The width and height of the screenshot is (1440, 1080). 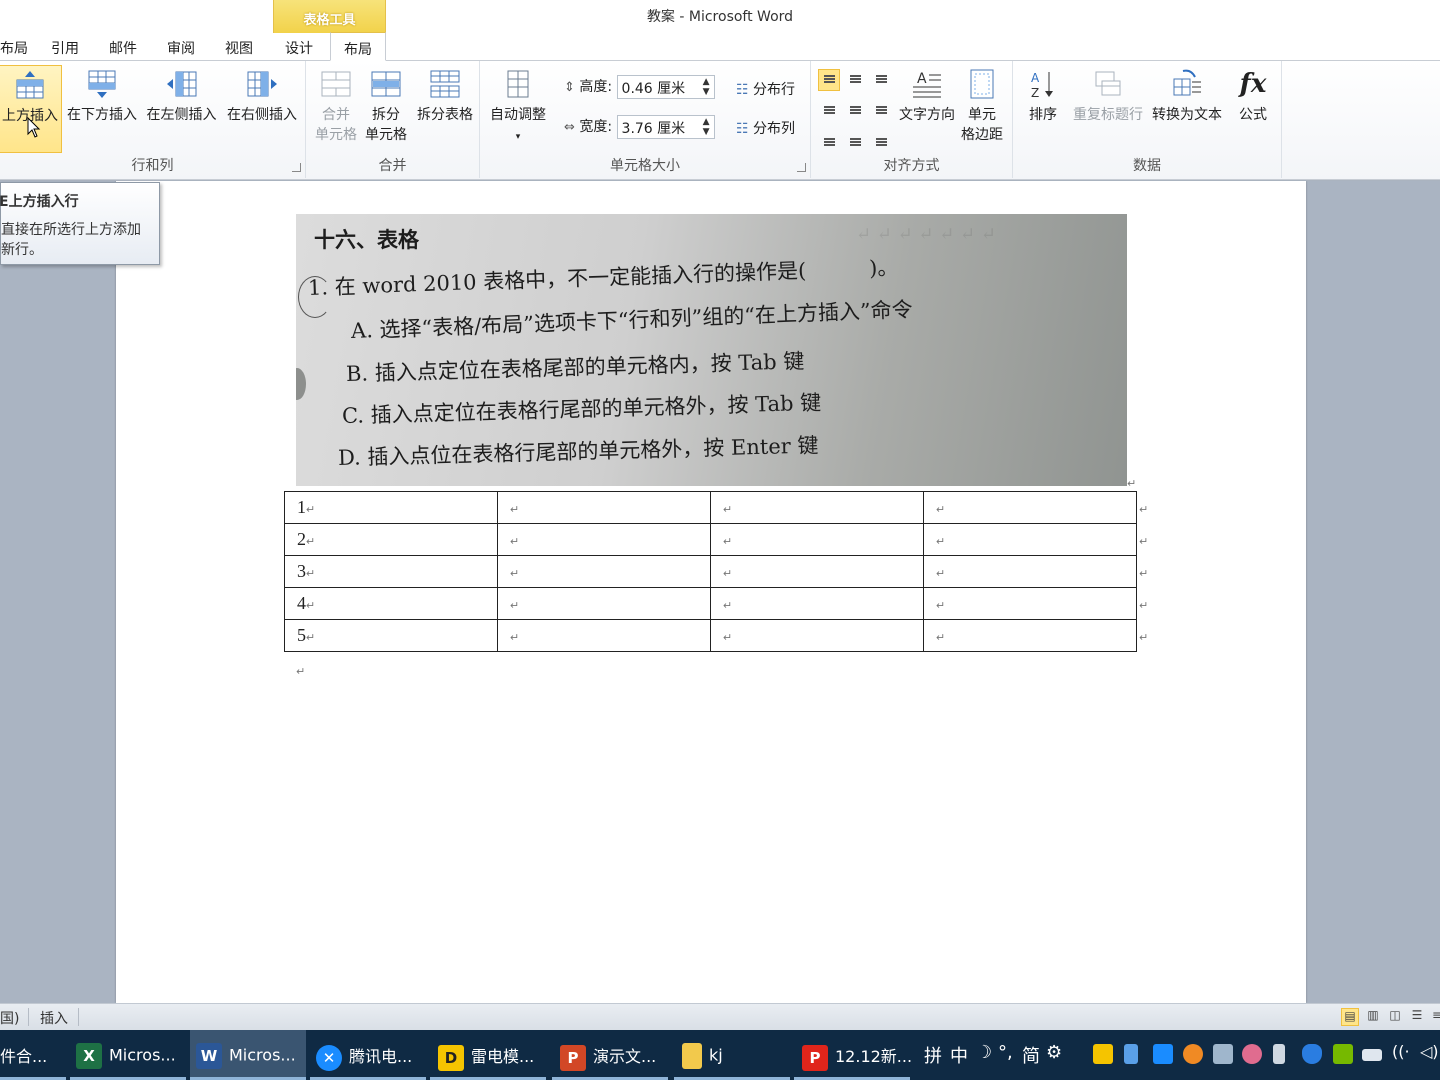 What do you see at coordinates (829, 109) in the screenshot?
I see `align-middle-left-button` at bounding box center [829, 109].